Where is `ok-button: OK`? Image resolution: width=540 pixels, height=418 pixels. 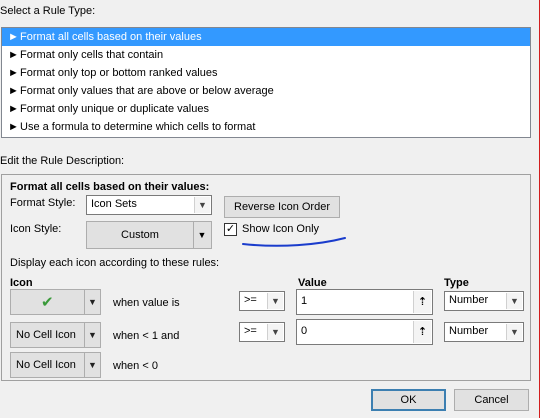
ok-button: OK is located at coordinates (408, 400).